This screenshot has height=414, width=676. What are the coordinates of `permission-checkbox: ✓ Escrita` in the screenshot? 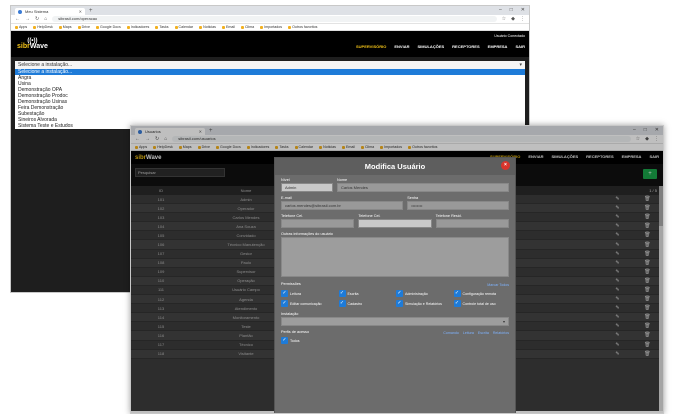 It's located at (366, 293).